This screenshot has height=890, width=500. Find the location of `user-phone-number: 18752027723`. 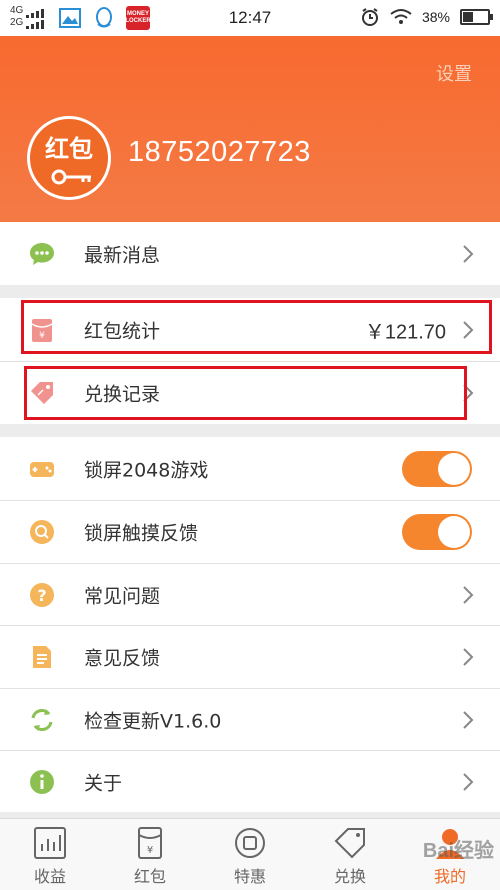

user-phone-number: 18752027723 is located at coordinates (219, 152).